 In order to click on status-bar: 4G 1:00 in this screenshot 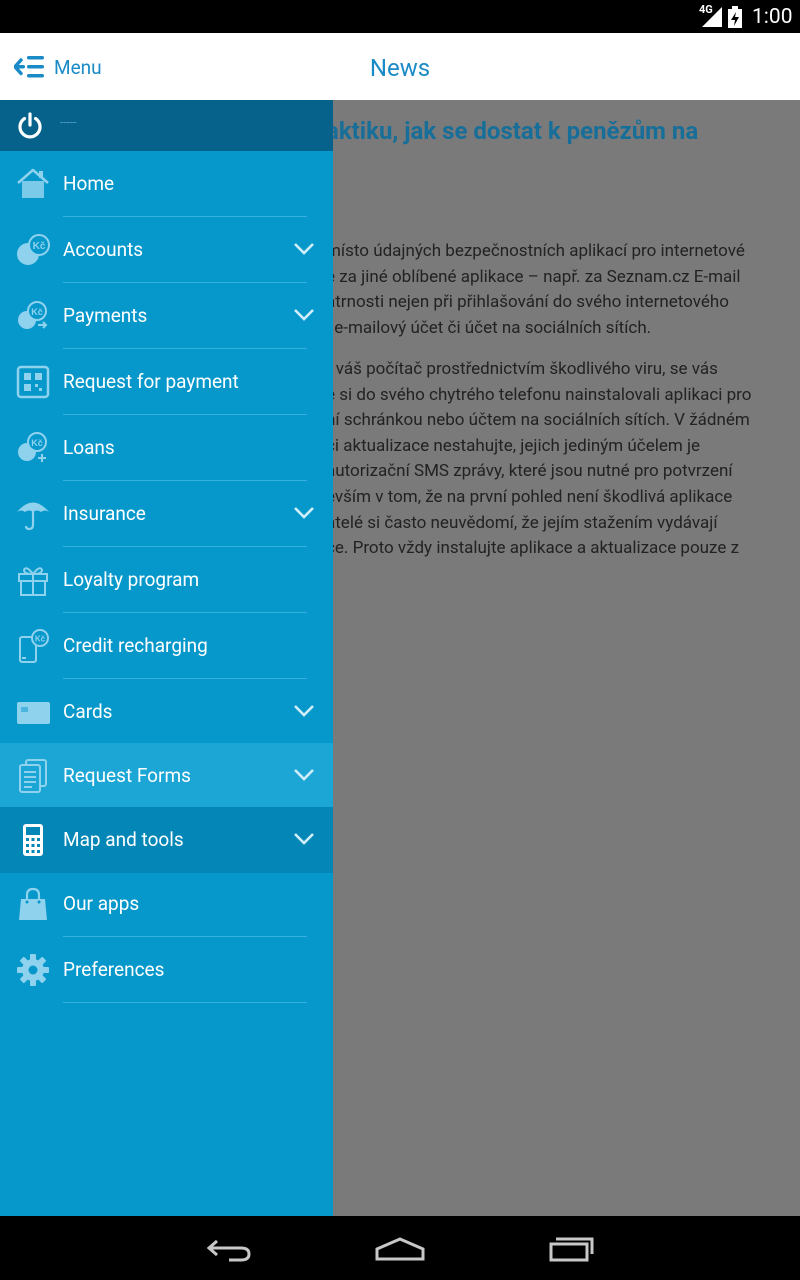, I will do `click(400, 16)`.